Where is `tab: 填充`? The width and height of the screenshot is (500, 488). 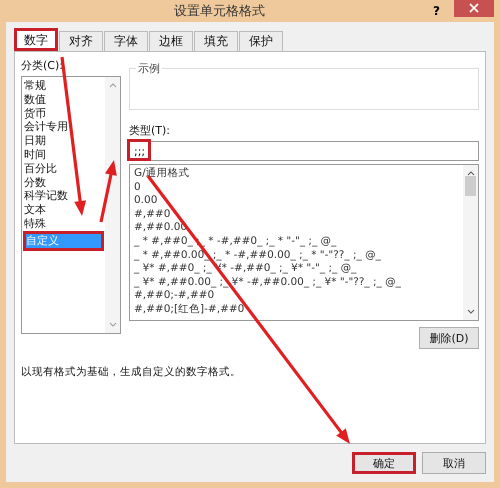
tab: 填充 is located at coordinates (216, 41).